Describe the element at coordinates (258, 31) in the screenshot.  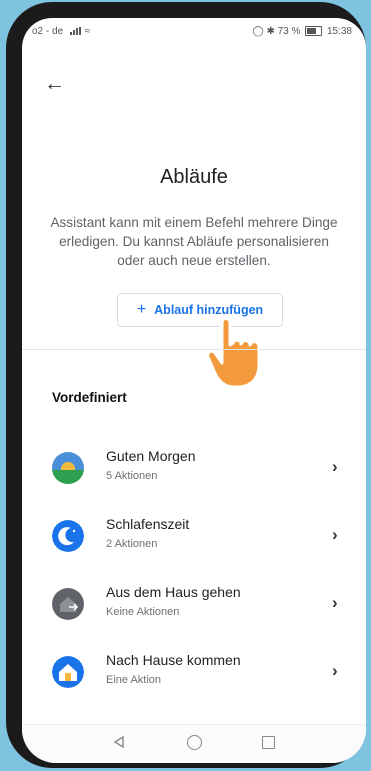
I see `alarm-icon: ◯` at that location.